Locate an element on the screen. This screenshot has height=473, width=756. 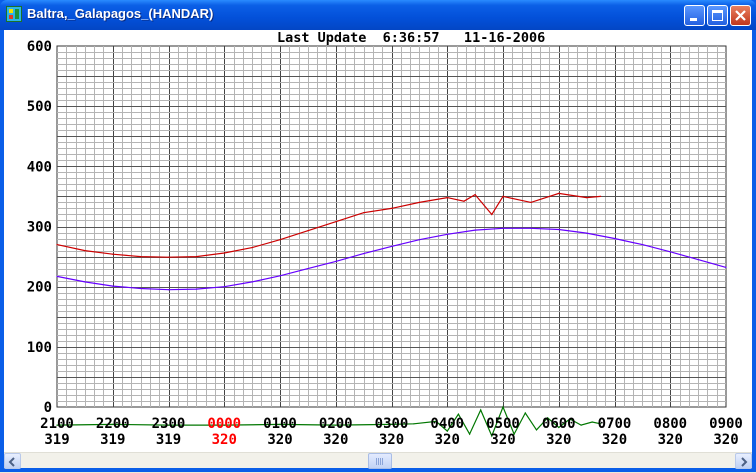
scroll-thumb is located at coordinates (380, 461).